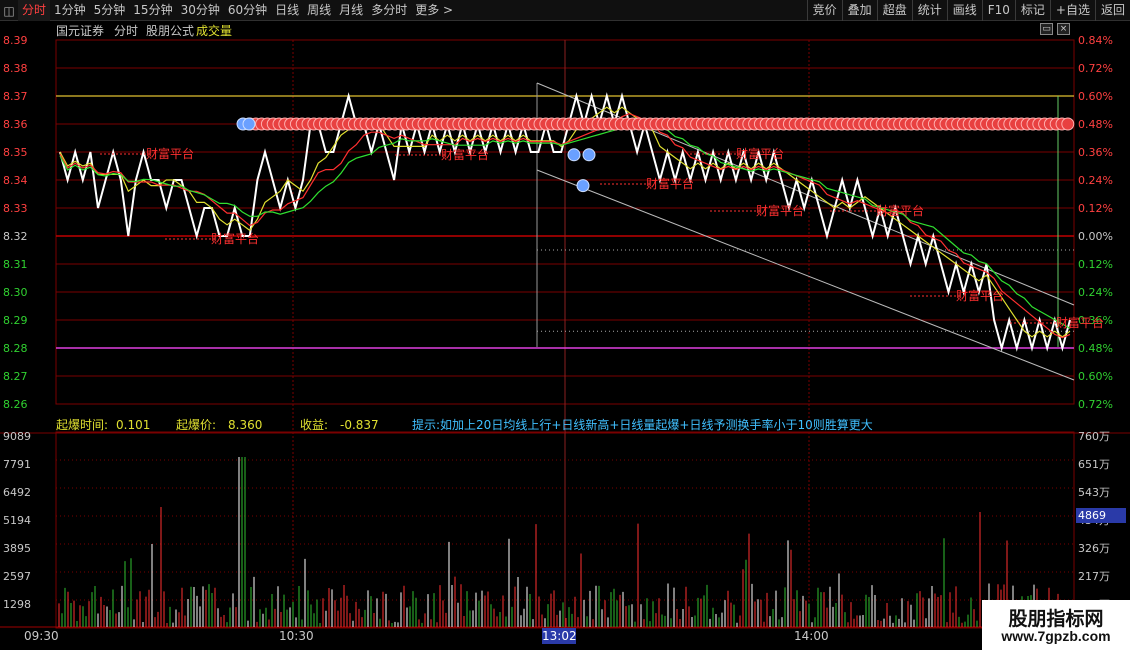  What do you see at coordinates (15, 68) in the screenshot?
I see `price-axis-label: 8.38` at bounding box center [15, 68].